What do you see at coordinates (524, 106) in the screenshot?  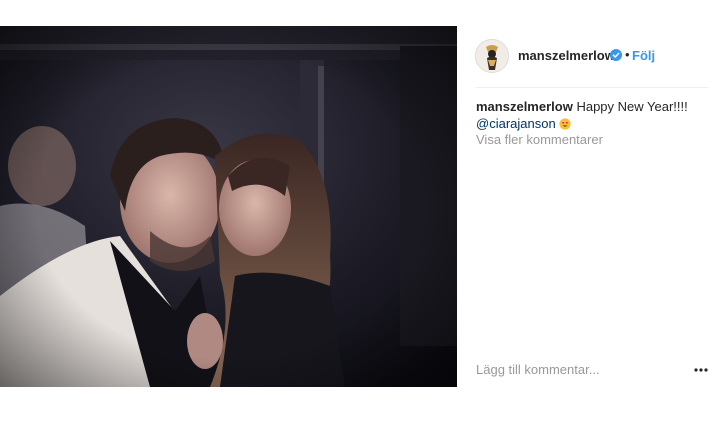 I see `caption-username: manszelmerlow` at bounding box center [524, 106].